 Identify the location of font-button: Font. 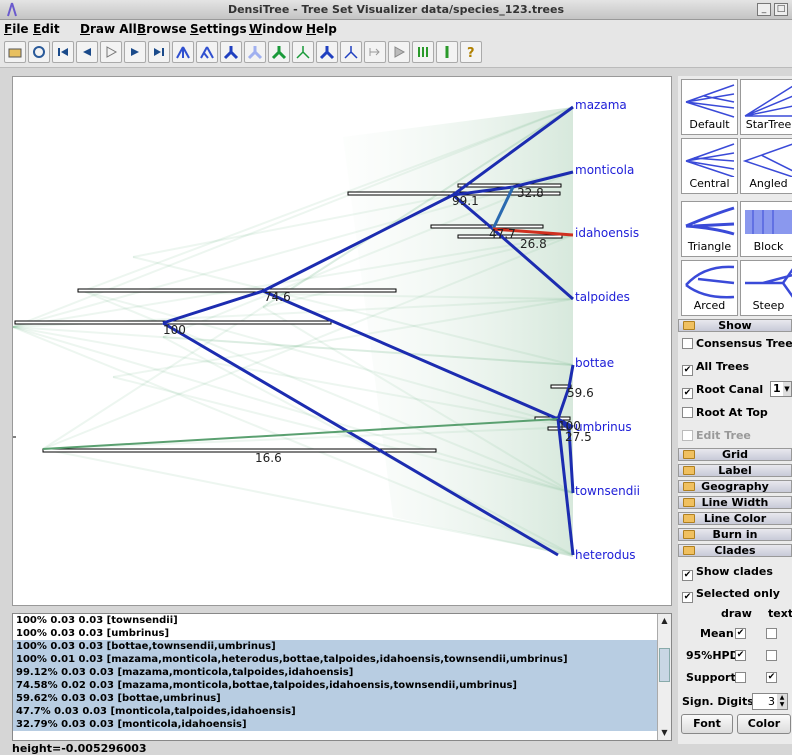
(707, 724).